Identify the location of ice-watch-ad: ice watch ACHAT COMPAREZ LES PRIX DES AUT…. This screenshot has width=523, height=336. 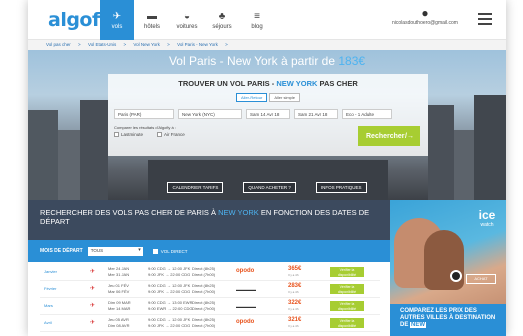
(448, 268).